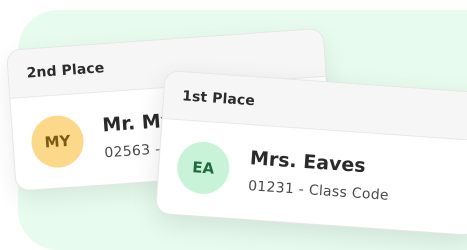 This screenshot has height=250, width=467. I want to click on class-code-text: 01231 - Class Code, so click(318, 191).